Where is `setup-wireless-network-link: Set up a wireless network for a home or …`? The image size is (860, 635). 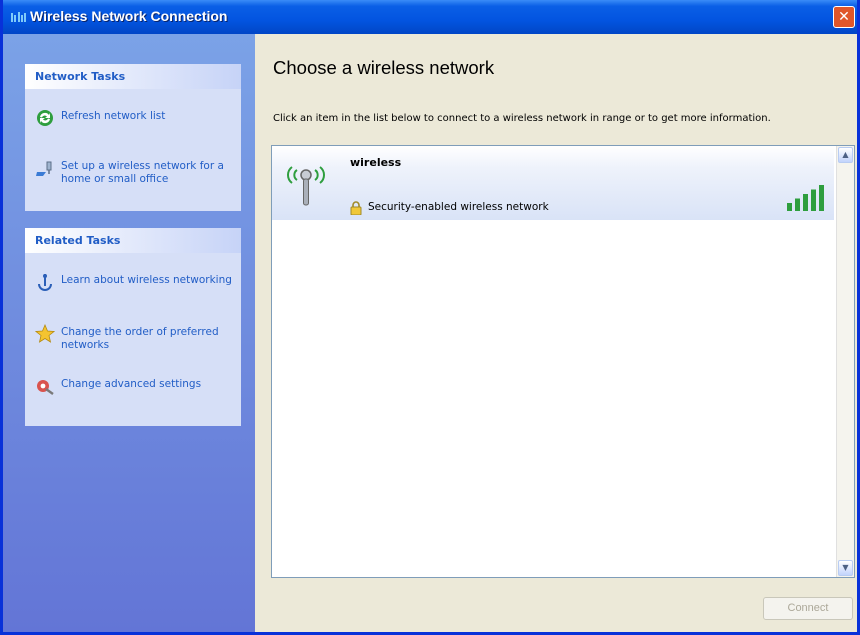
setup-wireless-network-link: Set up a wireless network for a home or … is located at coordinates (135, 175).